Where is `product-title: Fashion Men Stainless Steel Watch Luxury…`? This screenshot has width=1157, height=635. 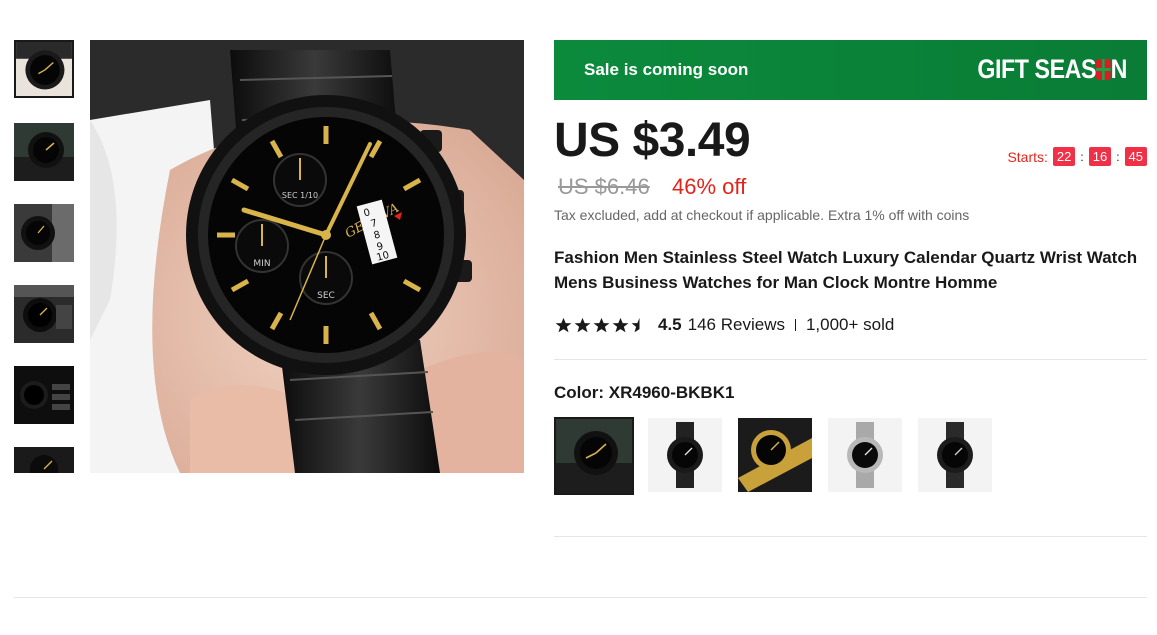 product-title: Fashion Men Stainless Steel Watch Luxury… is located at coordinates (846, 270).